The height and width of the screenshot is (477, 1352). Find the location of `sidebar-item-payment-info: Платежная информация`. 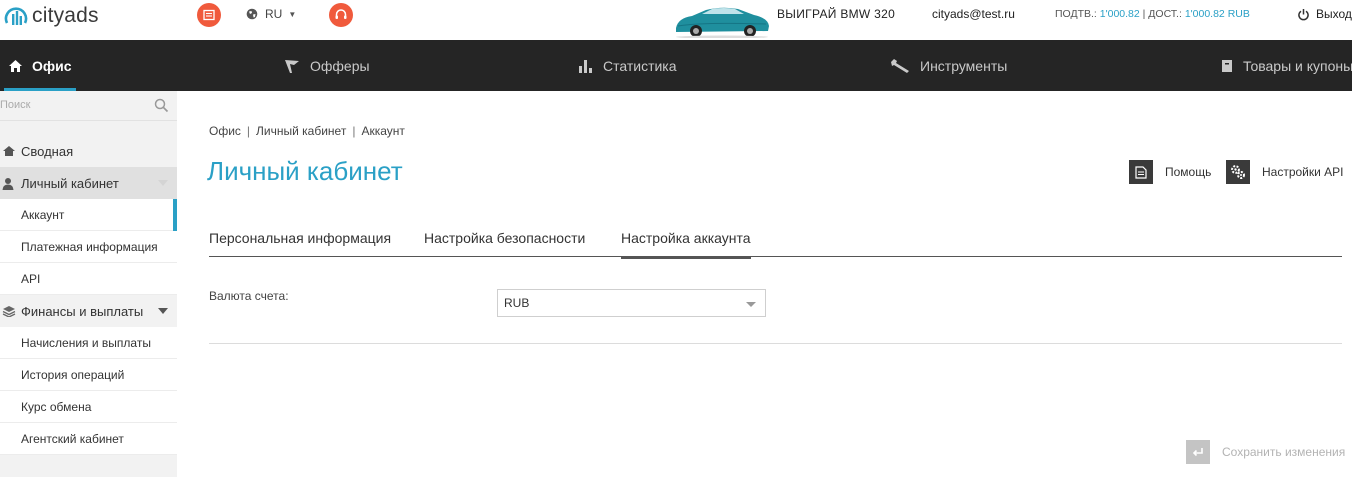

sidebar-item-payment-info: Платежная информация is located at coordinates (88, 247).